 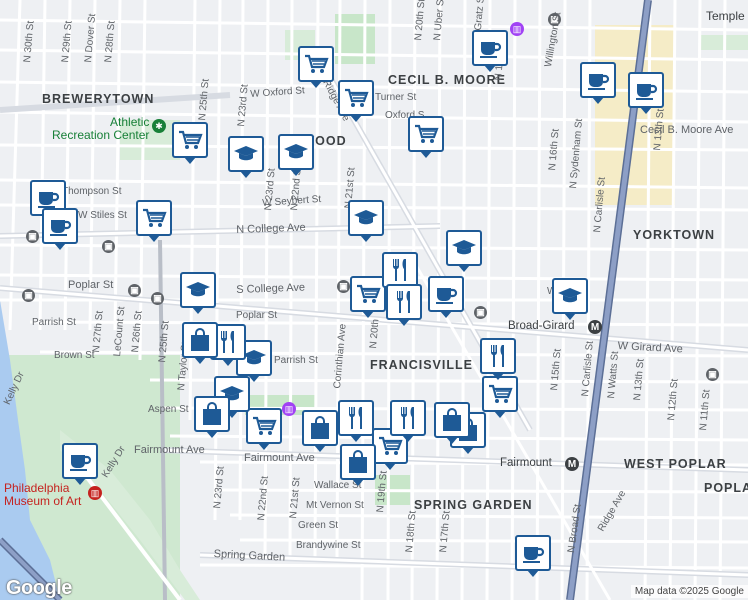 What do you see at coordinates (689, 591) in the screenshot?
I see `map-attribution: Map data ©2025 Google` at bounding box center [689, 591].